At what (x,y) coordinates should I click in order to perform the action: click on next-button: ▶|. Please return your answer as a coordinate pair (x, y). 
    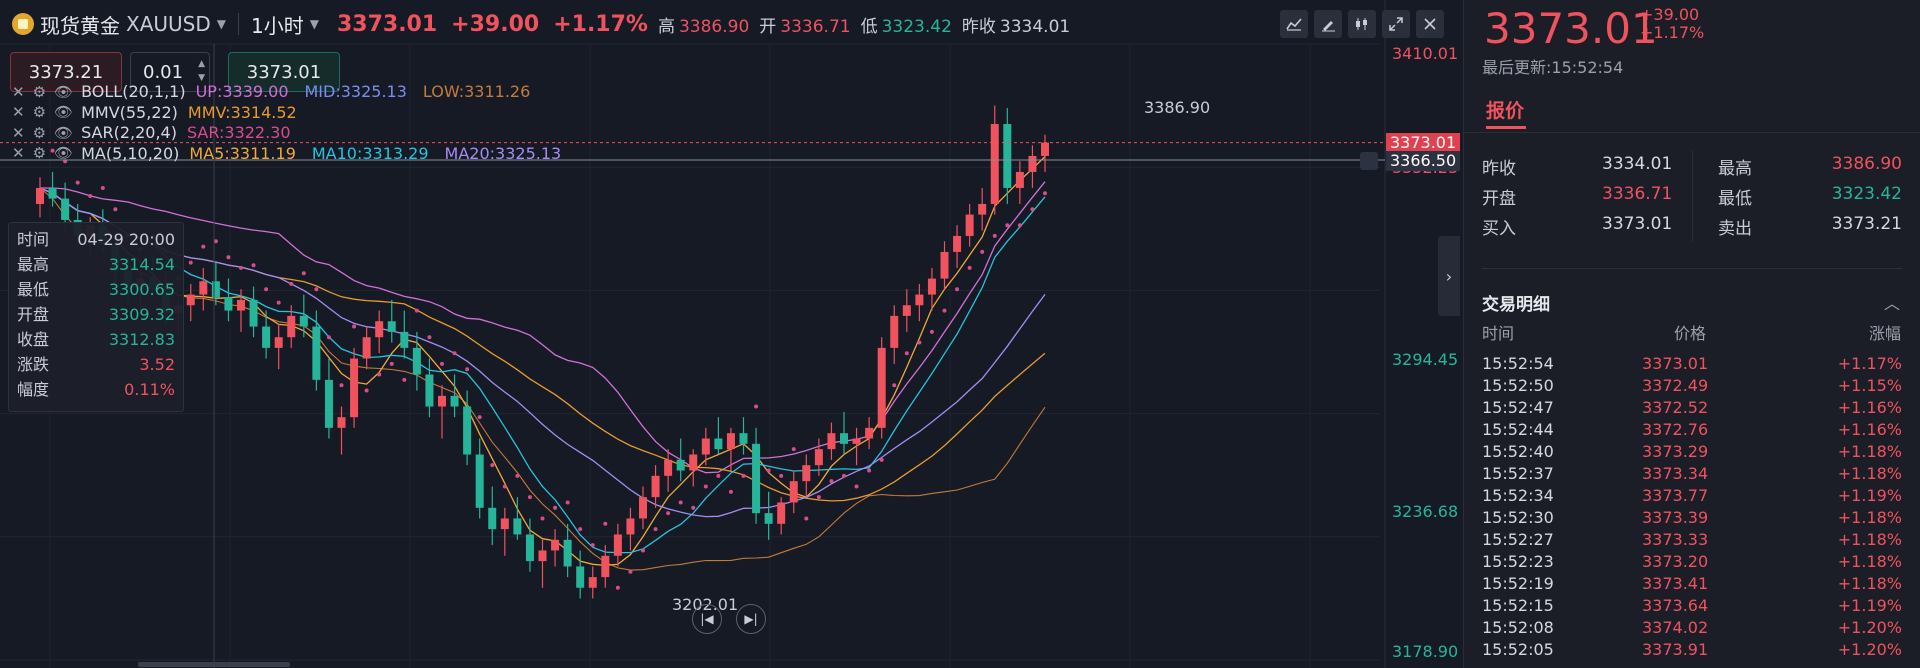
    Looking at the image, I should click on (751, 619).